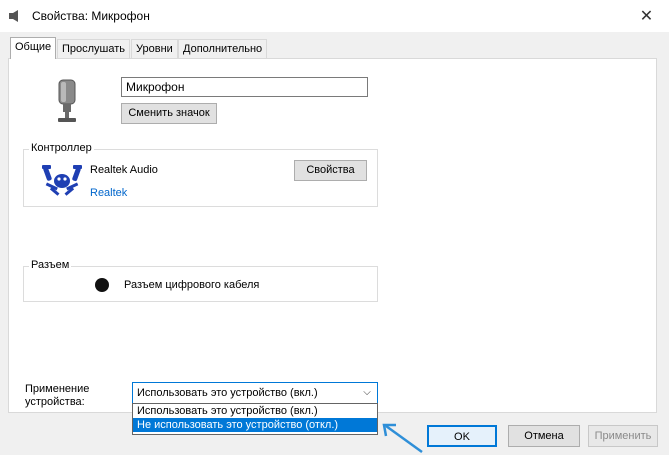  Describe the element at coordinates (154, 48) in the screenshot. I see `tab-levels: Уровни` at that location.